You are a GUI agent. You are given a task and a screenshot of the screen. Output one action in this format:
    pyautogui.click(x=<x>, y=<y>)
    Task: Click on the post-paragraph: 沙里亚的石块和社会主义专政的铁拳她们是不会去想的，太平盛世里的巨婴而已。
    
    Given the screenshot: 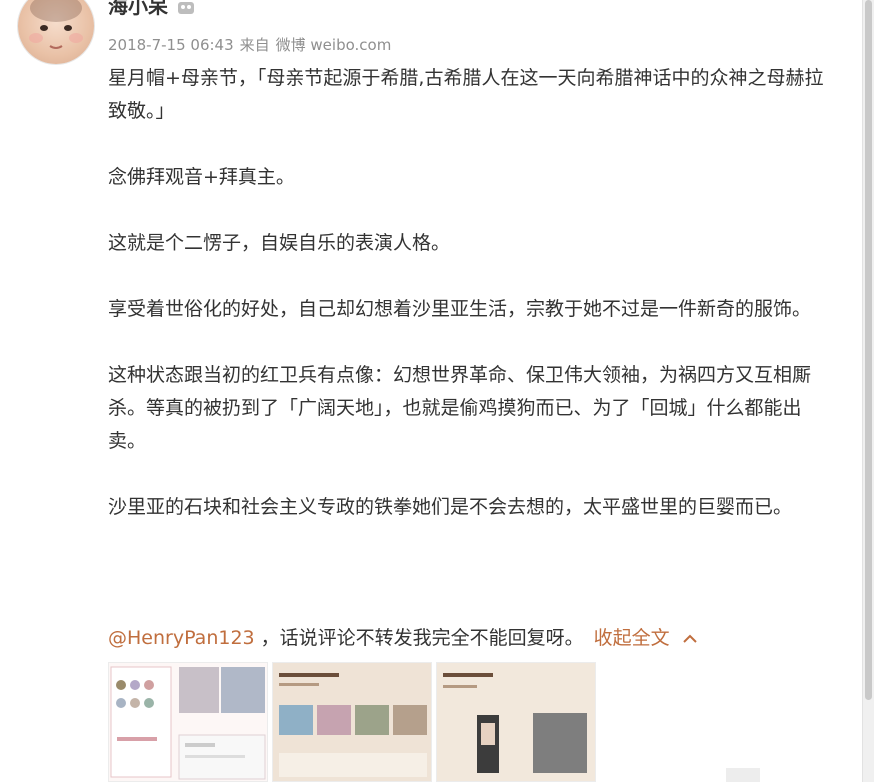 What is the action you would take?
    pyautogui.click(x=450, y=507)
    